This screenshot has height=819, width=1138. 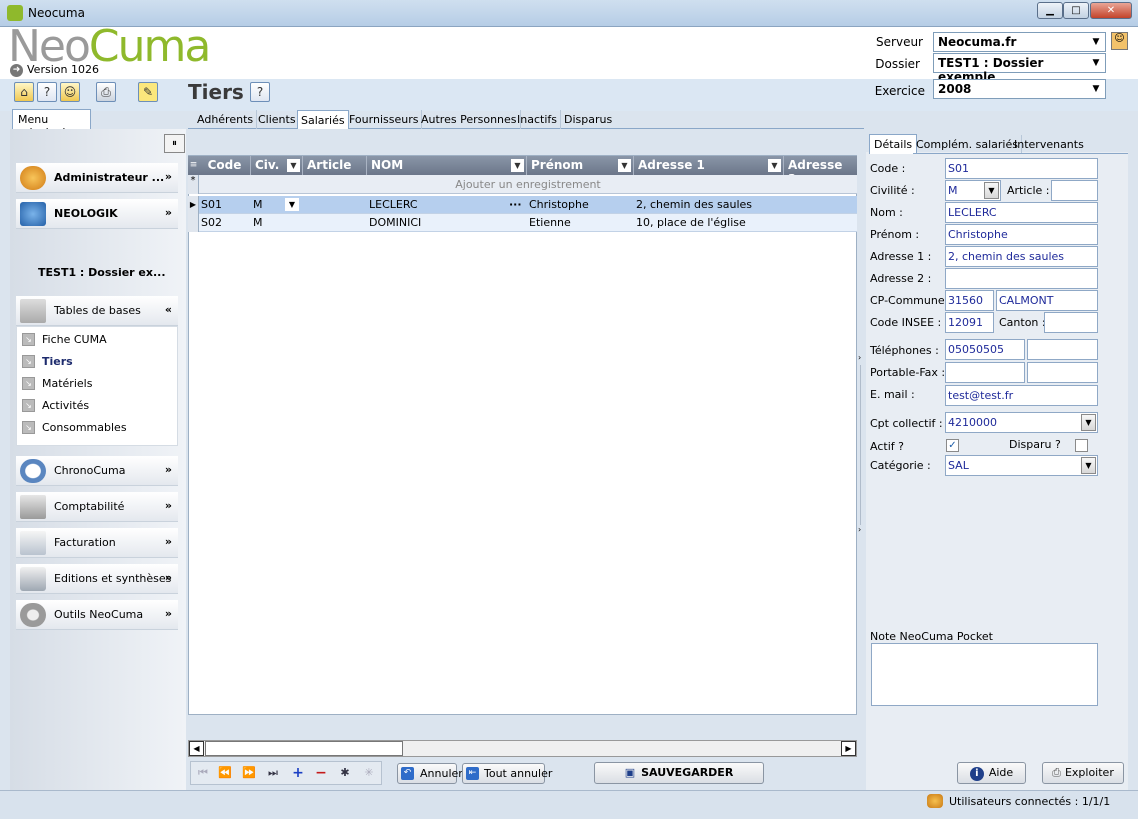 What do you see at coordinates (1049, 144) in the screenshot?
I see `tab-intervenants: Intervenants` at bounding box center [1049, 144].